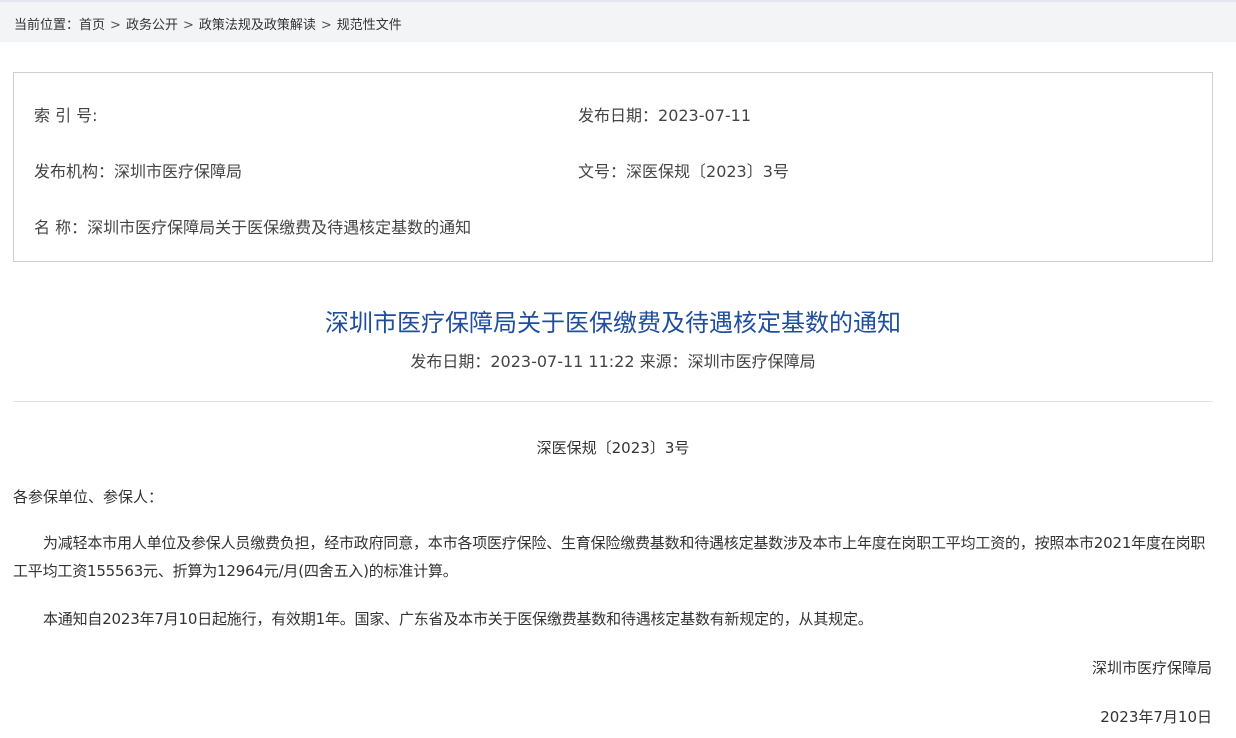 This screenshot has width=1236, height=738. I want to click on article-source: 深圳市医疗保障局, so click(751, 361).